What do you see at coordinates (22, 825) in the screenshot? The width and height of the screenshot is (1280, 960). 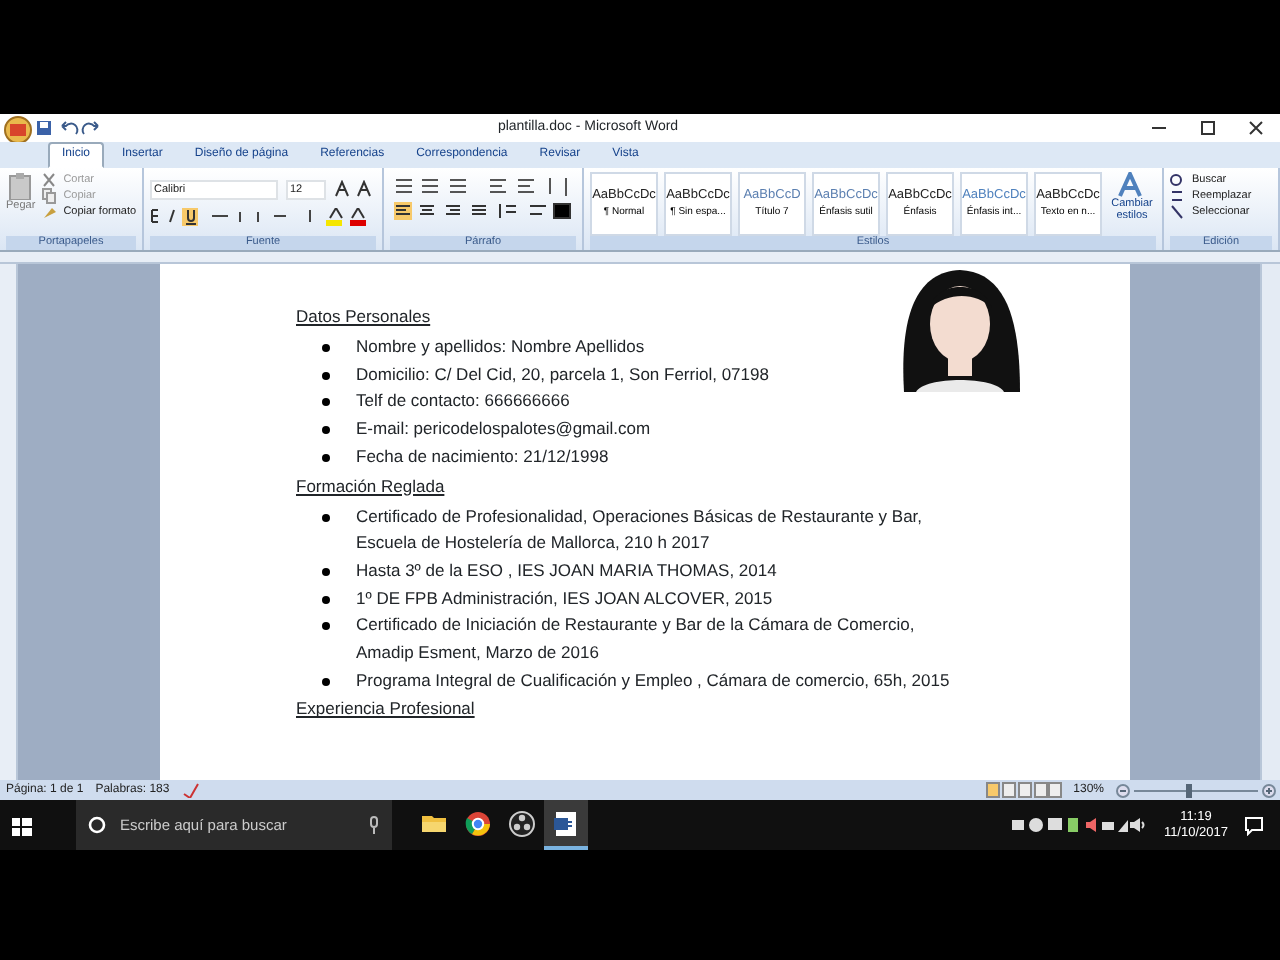 I see `windows-start-icon` at bounding box center [22, 825].